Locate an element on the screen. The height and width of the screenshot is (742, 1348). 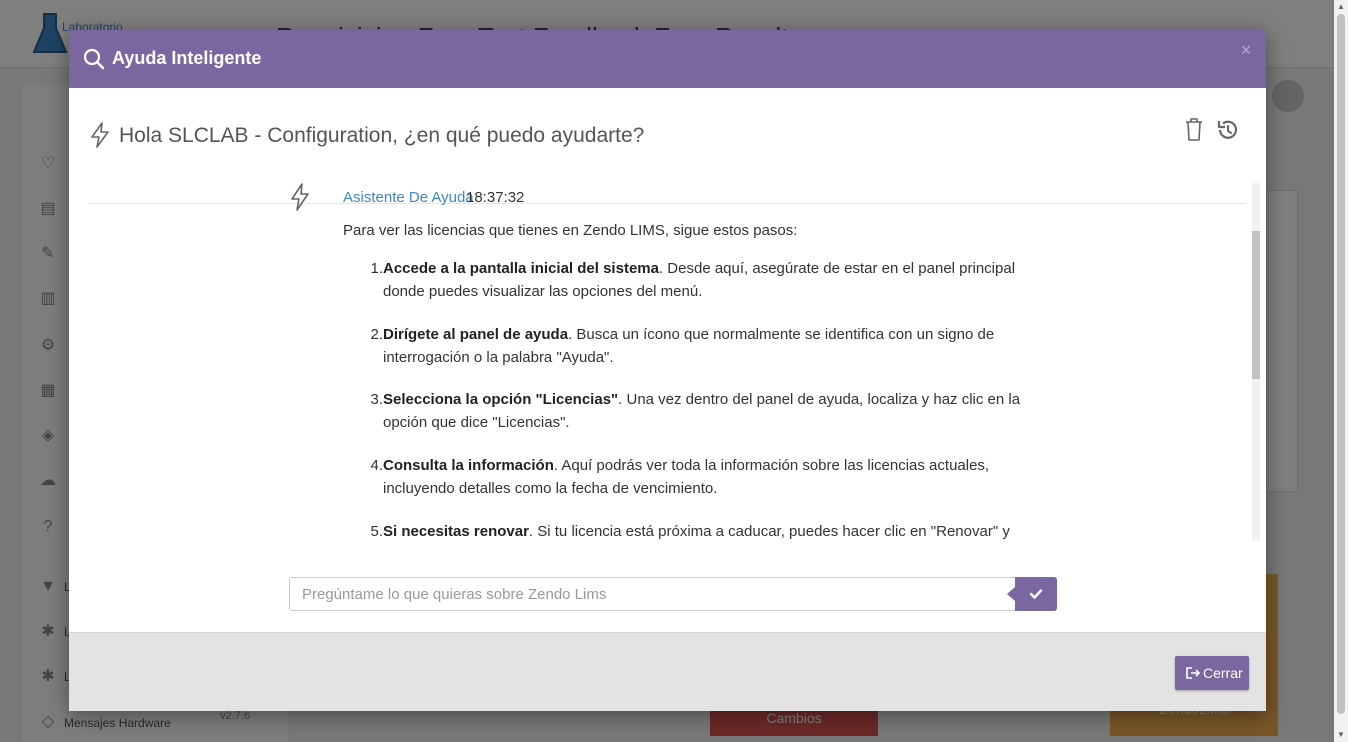
message-author: Asistente De Ayuda is located at coordinates (408, 197).